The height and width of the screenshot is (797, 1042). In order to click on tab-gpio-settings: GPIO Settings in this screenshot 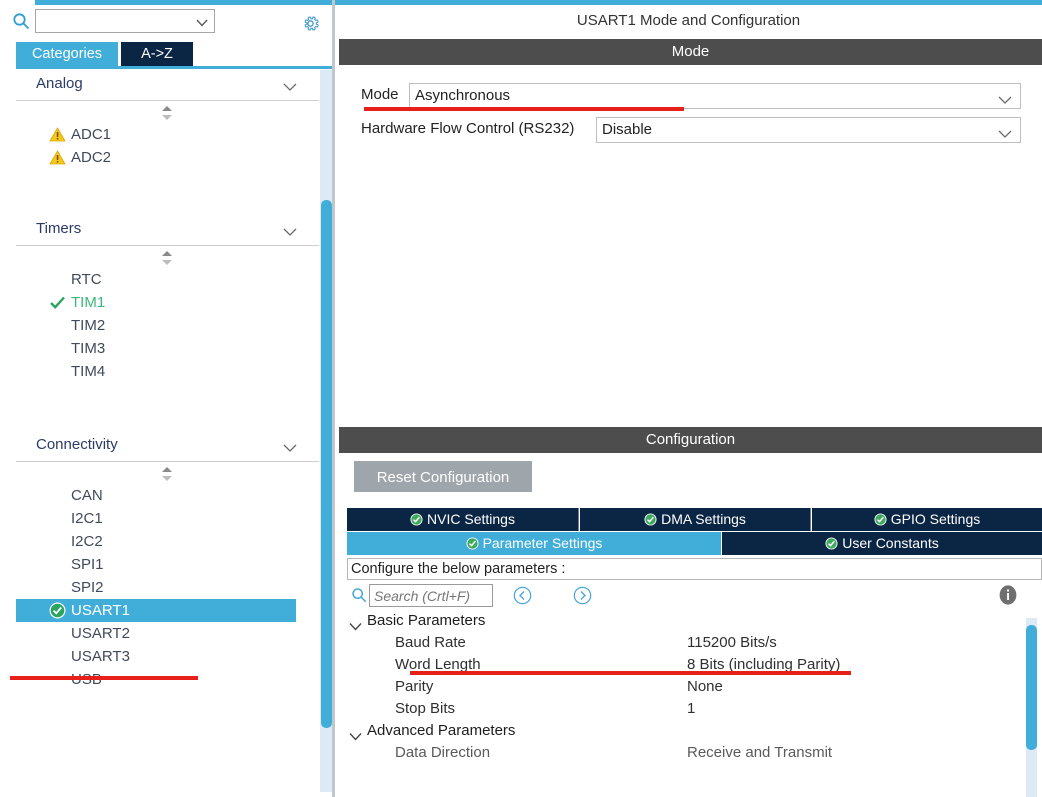, I will do `click(927, 519)`.